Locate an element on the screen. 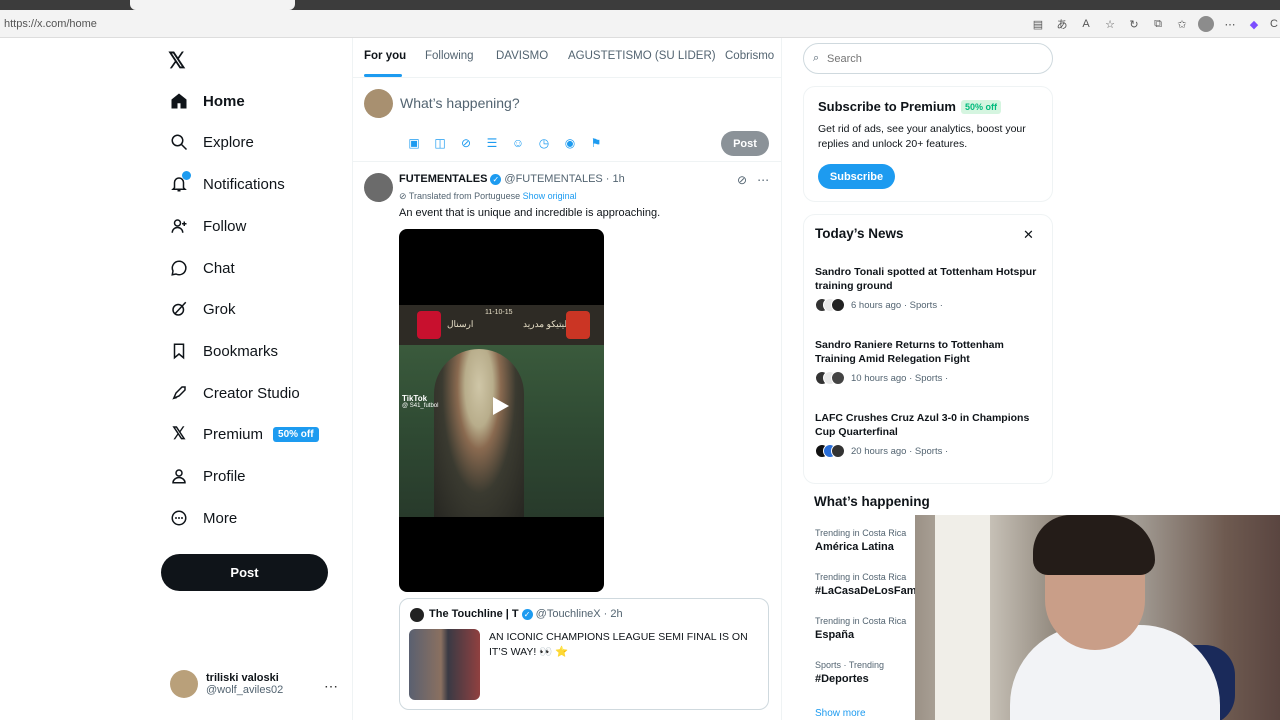 This screenshot has width=1280, height=720. more-icon: ⋯ is located at coordinates (763, 180).